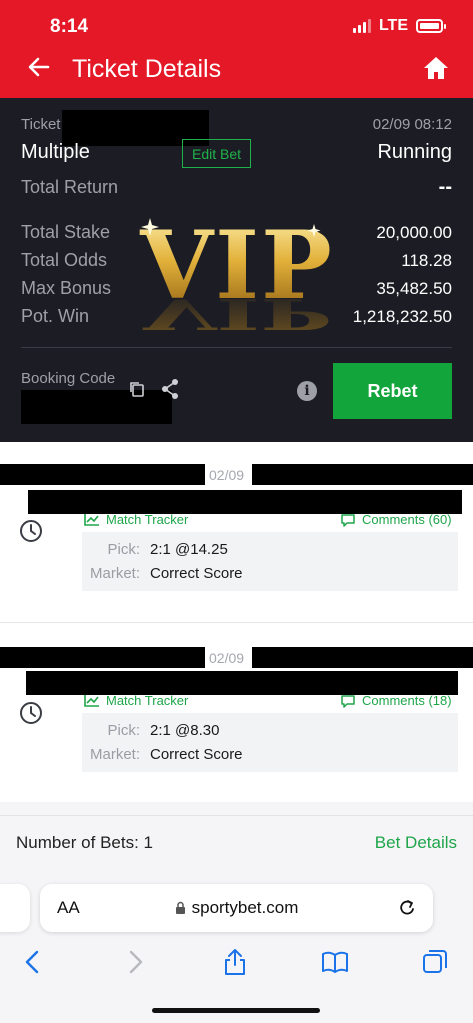 The width and height of the screenshot is (473, 1023). Describe the element at coordinates (69, 26) in the screenshot. I see `status-time: 8:14` at that location.